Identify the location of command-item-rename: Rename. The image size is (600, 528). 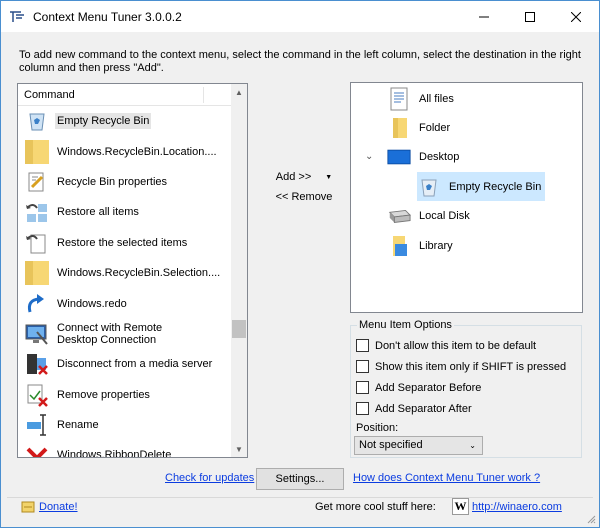
(125, 425).